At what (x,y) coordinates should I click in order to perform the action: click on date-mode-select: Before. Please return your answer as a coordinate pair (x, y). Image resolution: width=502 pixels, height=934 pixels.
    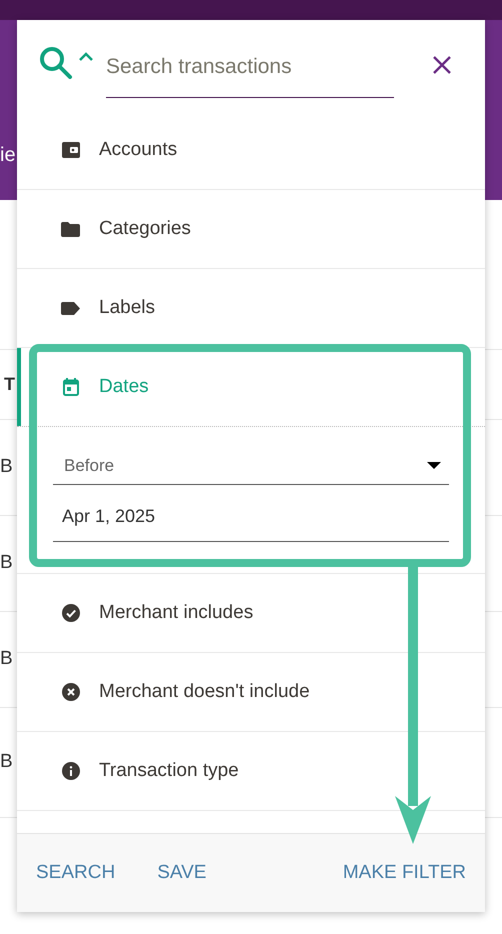
    Looking at the image, I should click on (251, 466).